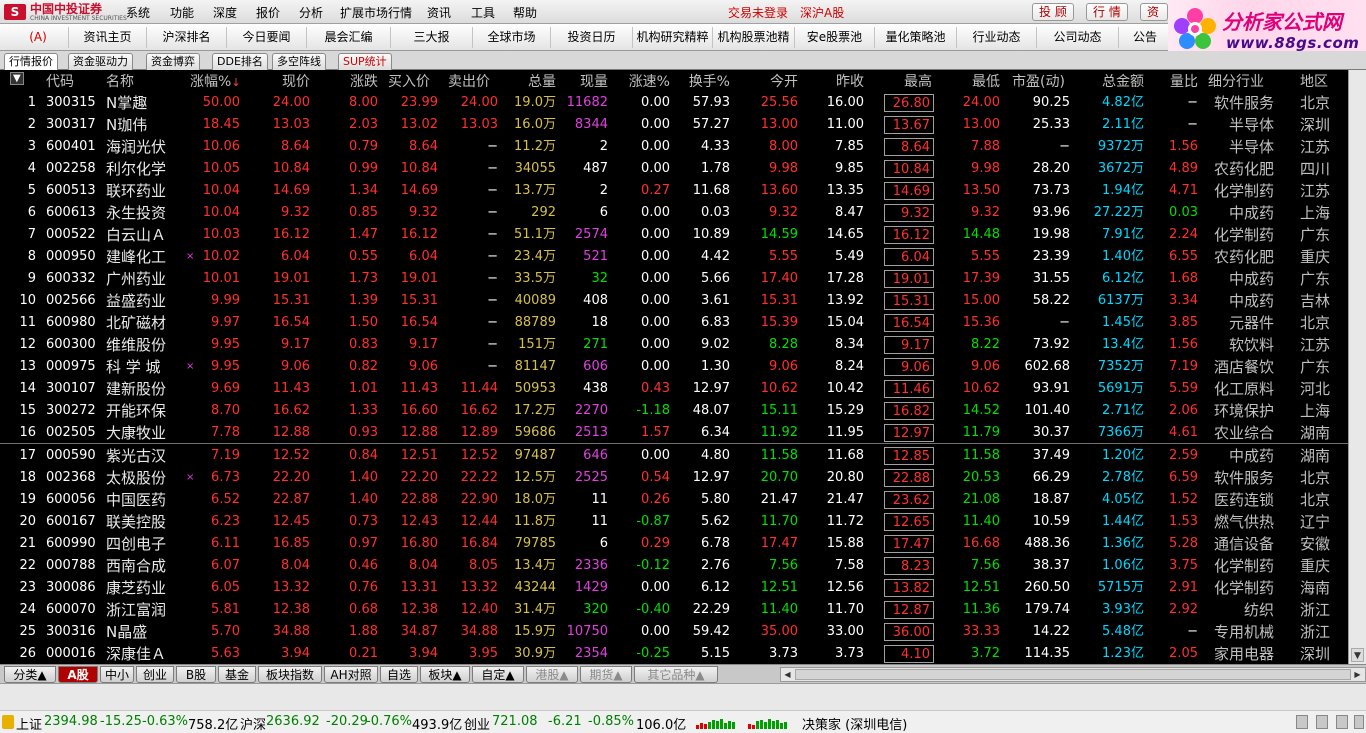 Image resolution: width=1366 pixels, height=733 pixels. What do you see at coordinates (758, 12) in the screenshot?
I see `trade-login-status: 交易未登录` at bounding box center [758, 12].